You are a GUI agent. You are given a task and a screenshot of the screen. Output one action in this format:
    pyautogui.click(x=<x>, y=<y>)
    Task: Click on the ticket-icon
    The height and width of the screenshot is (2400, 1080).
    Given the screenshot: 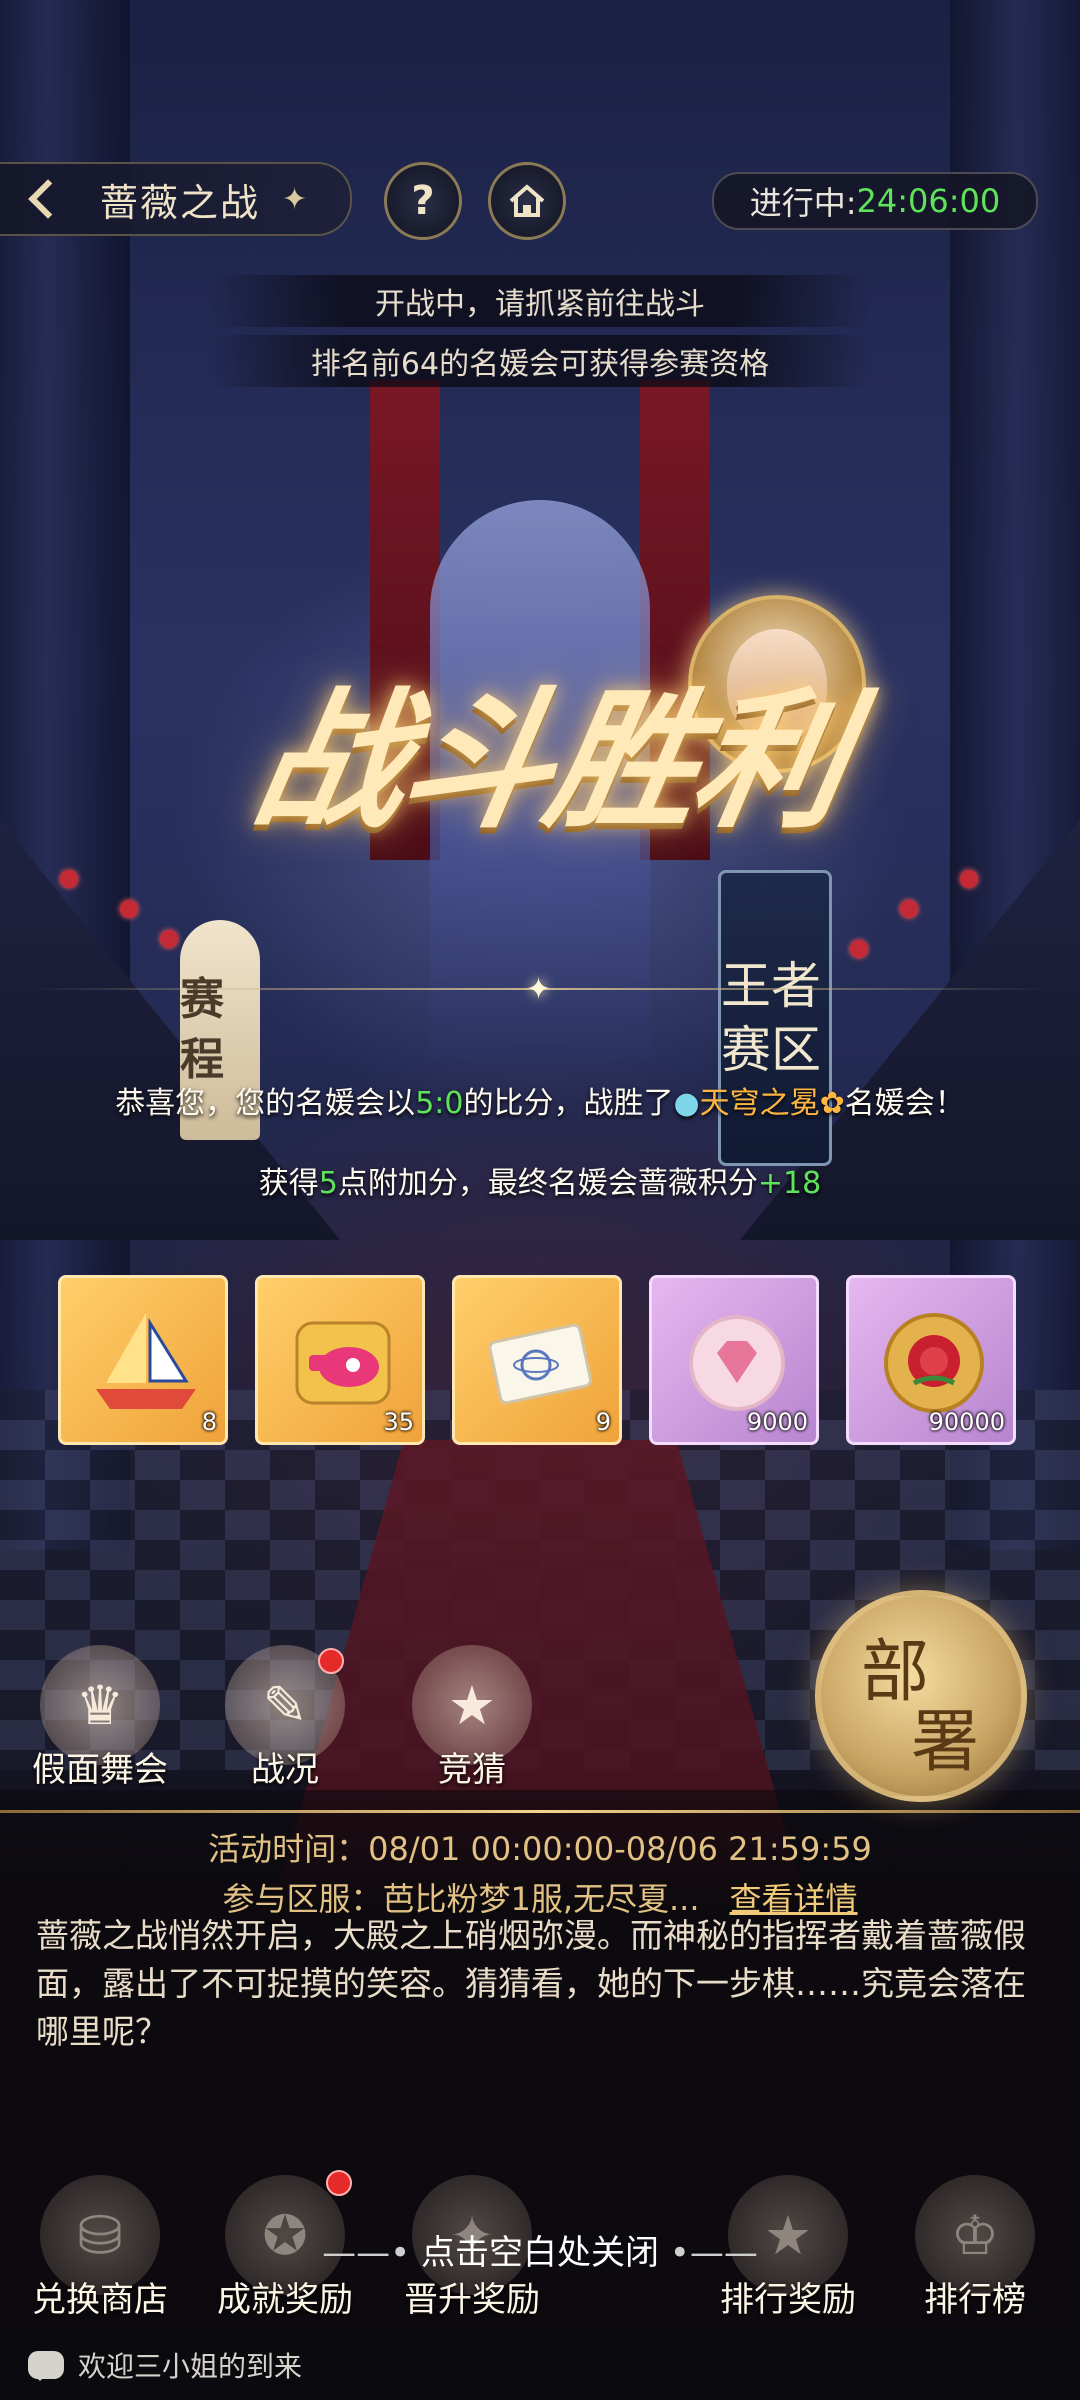 What is the action you would take?
    pyautogui.click(x=540, y=1363)
    